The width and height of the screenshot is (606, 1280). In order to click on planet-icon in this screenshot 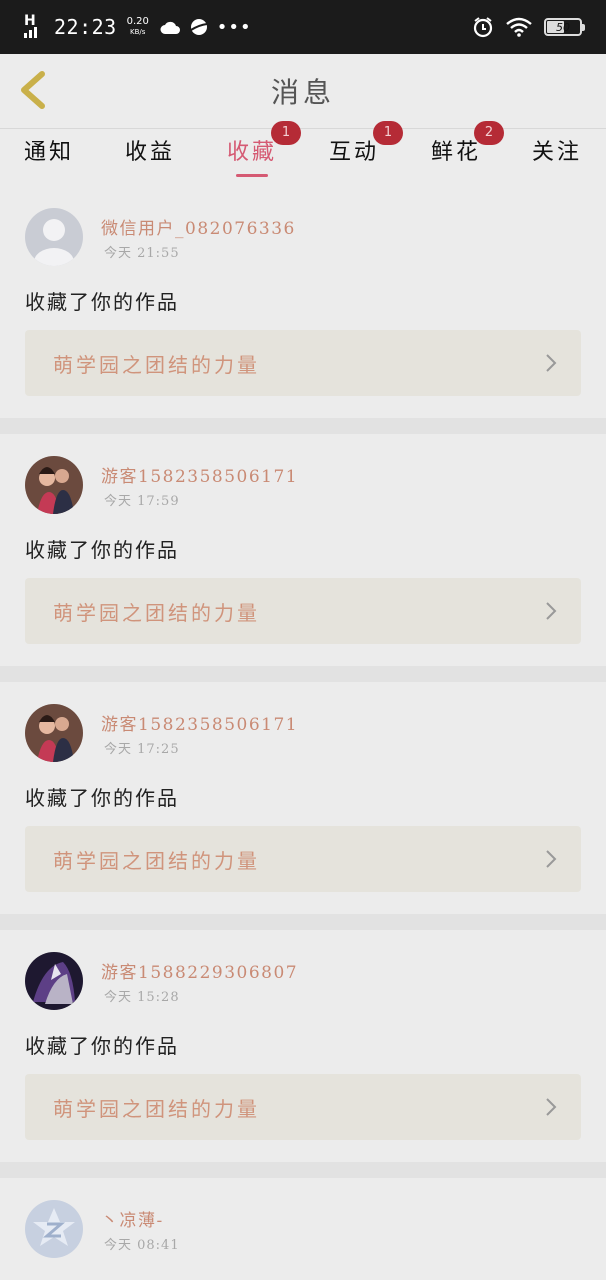, I will do `click(198, 27)`.